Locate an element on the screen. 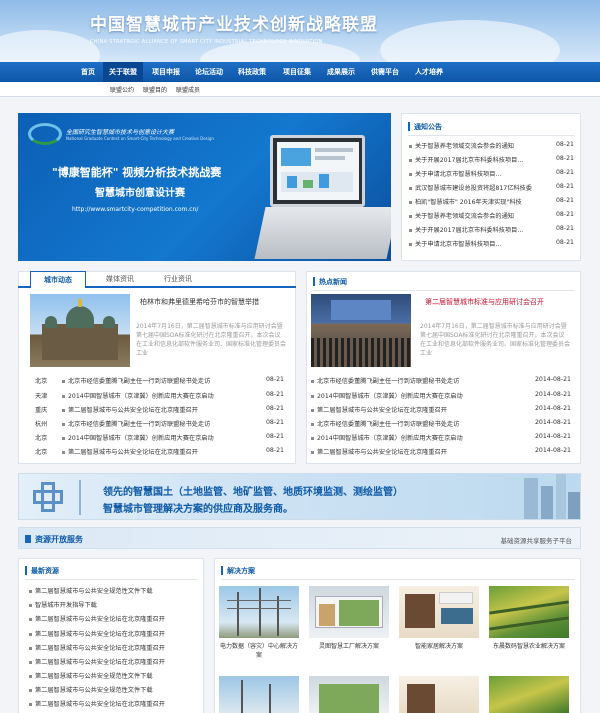 This screenshot has width=600, height=713. contest-logo-icon is located at coordinates (45, 134).